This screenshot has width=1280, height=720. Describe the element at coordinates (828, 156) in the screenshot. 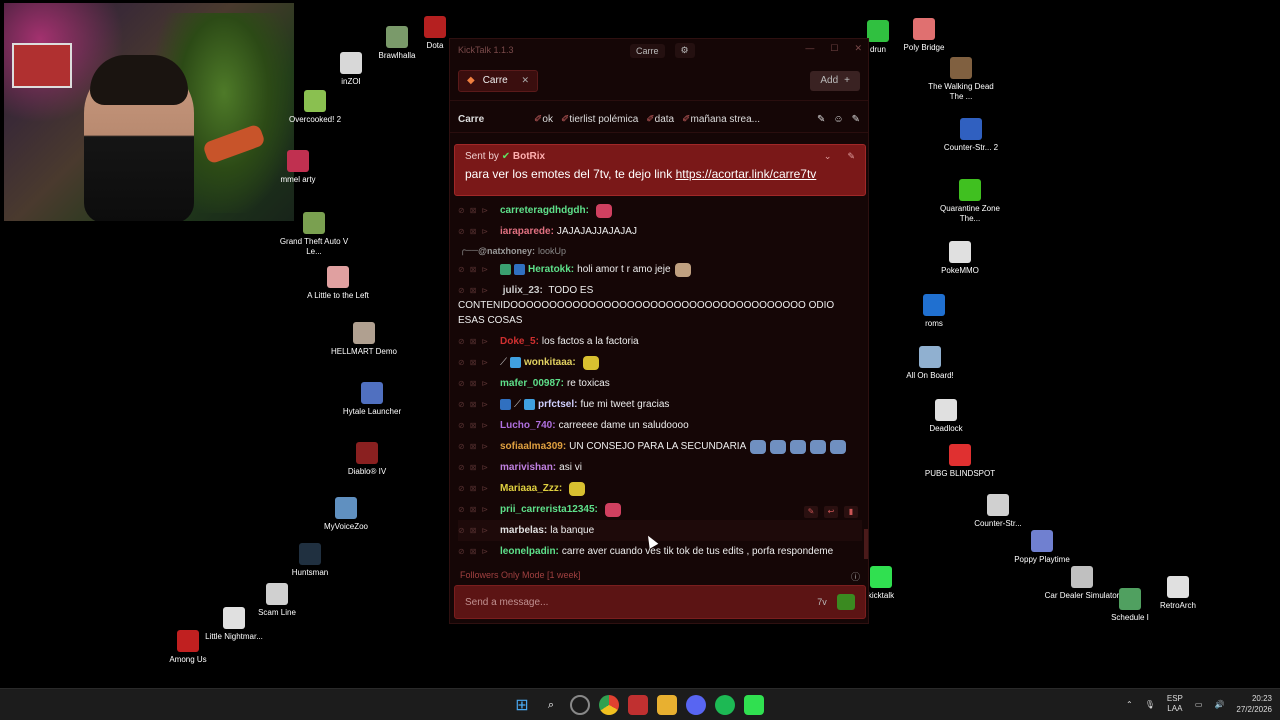

I see `chevron-down-icon: ⌄` at that location.